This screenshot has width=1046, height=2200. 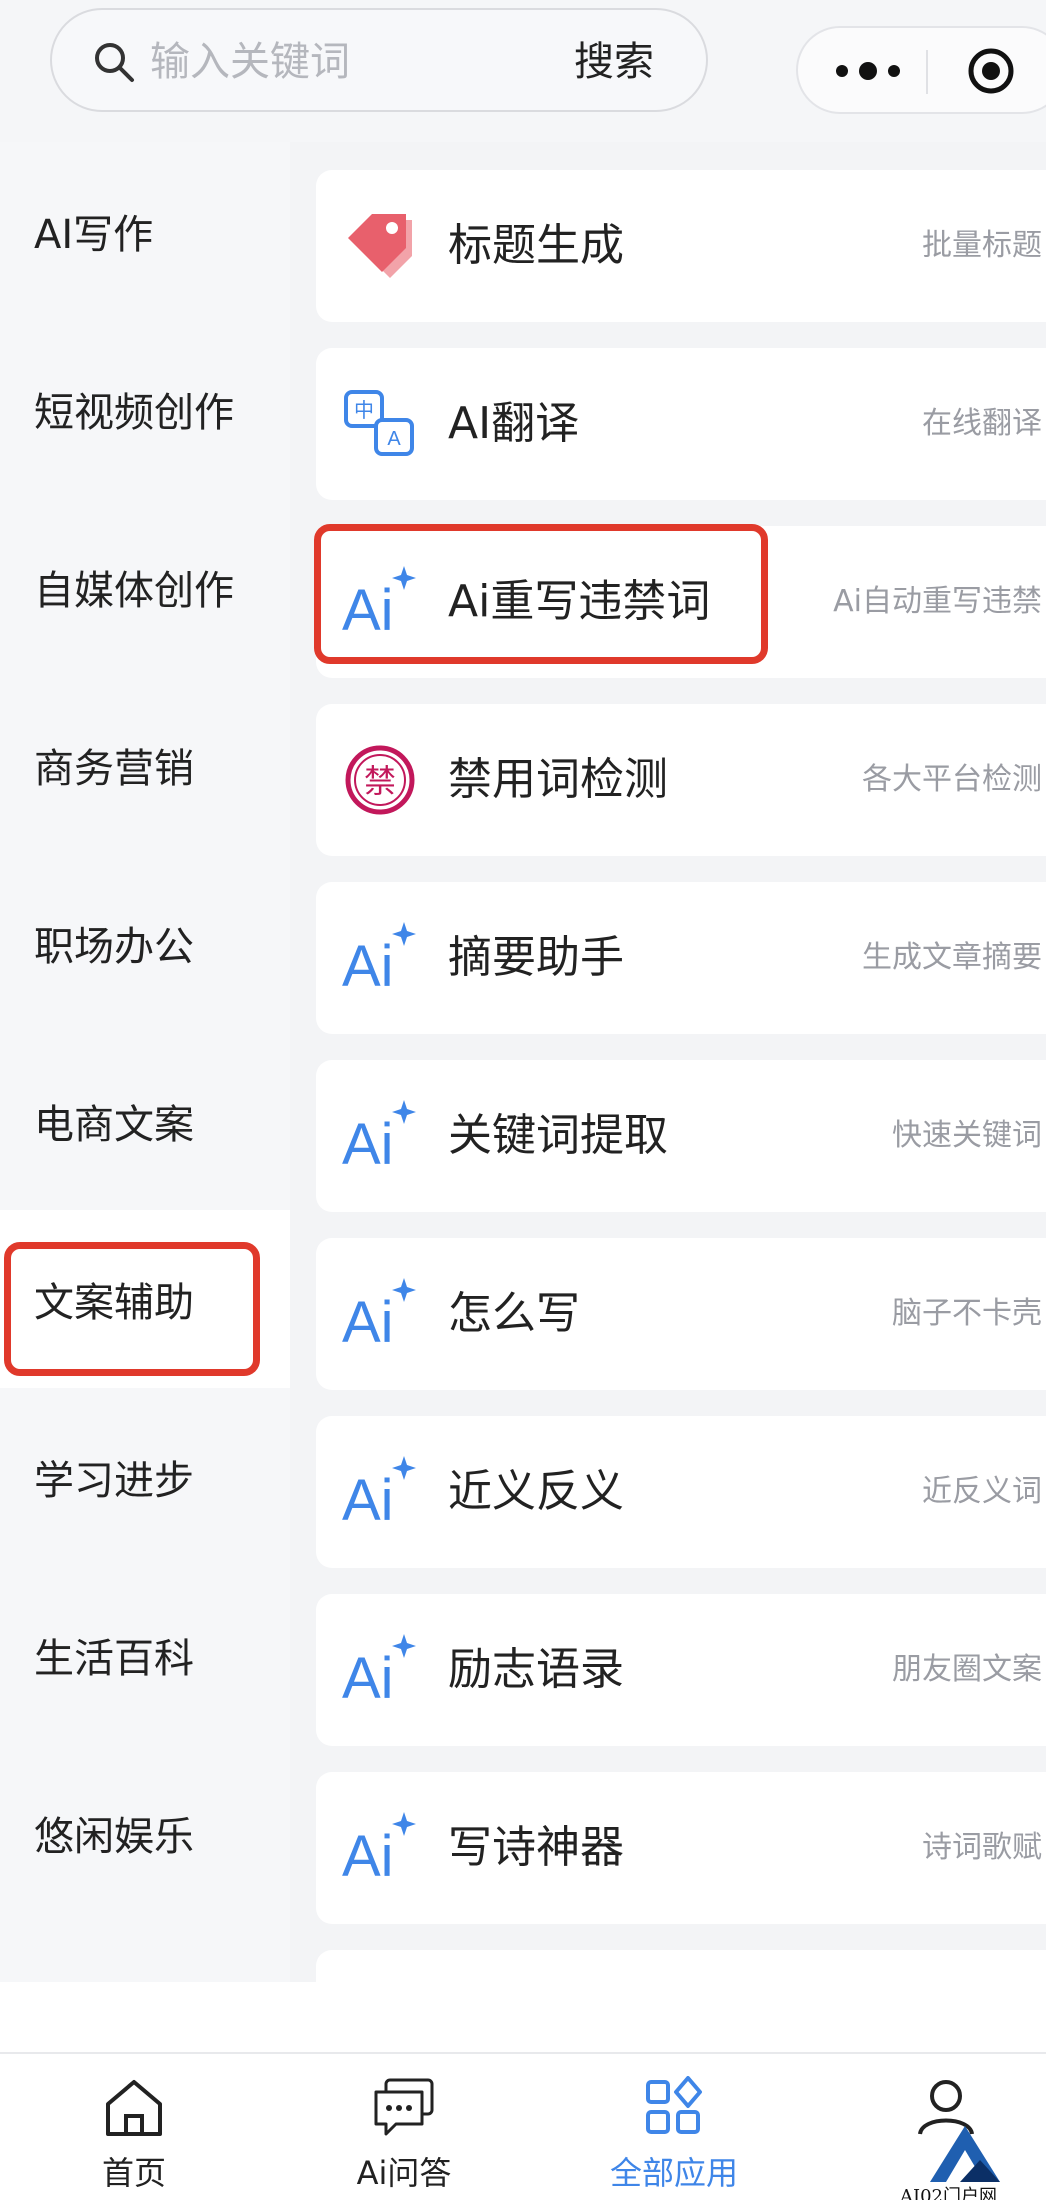 What do you see at coordinates (952, 779) in the screenshot?
I see `app-desc: 各大平台检测` at bounding box center [952, 779].